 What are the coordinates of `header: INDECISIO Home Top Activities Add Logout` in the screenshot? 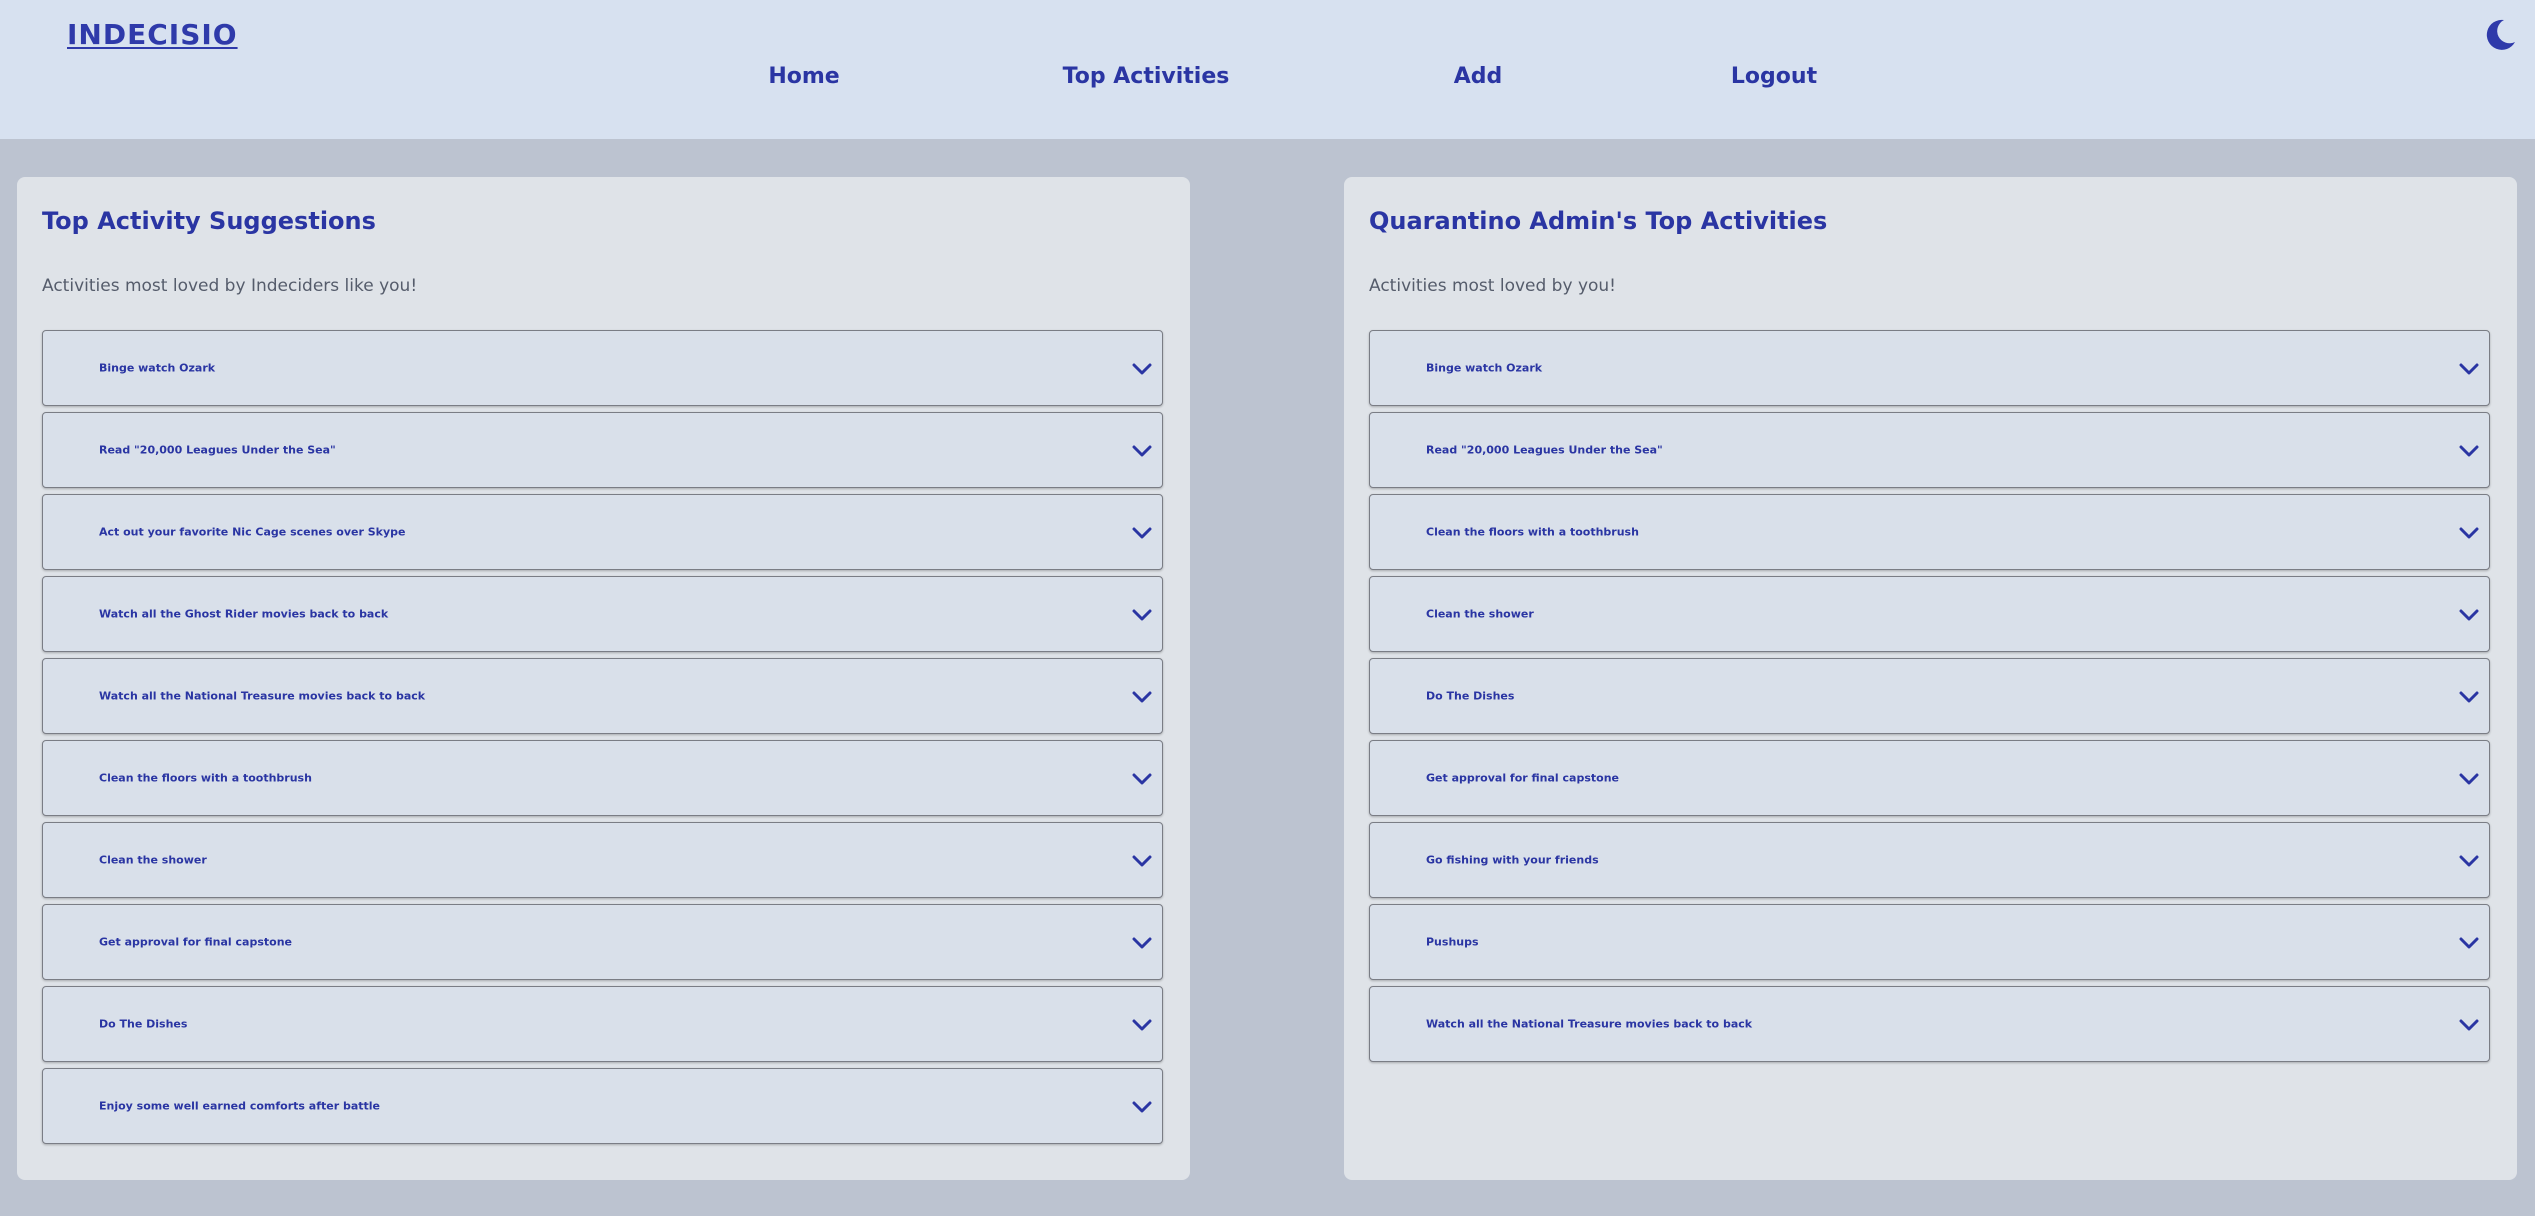 It's located at (1267, 69).